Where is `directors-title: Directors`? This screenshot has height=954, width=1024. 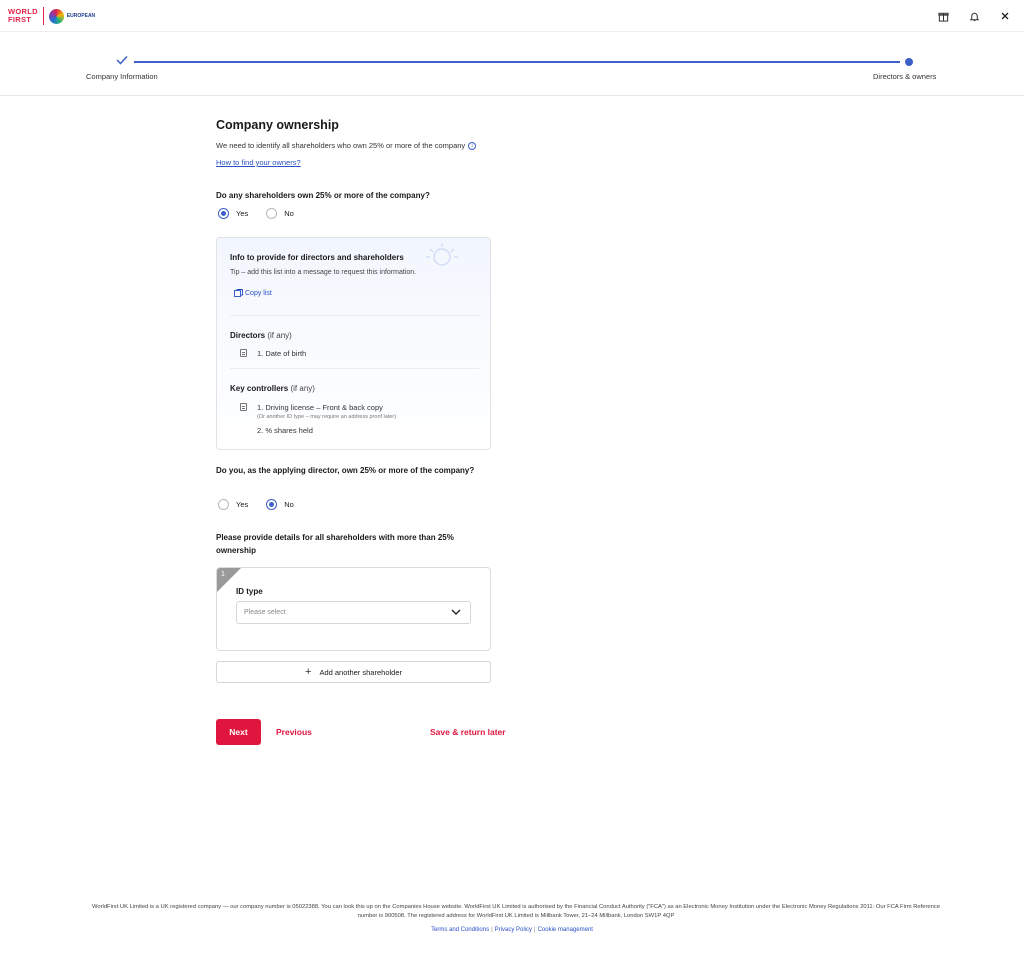
directors-title: Directors is located at coordinates (248, 335).